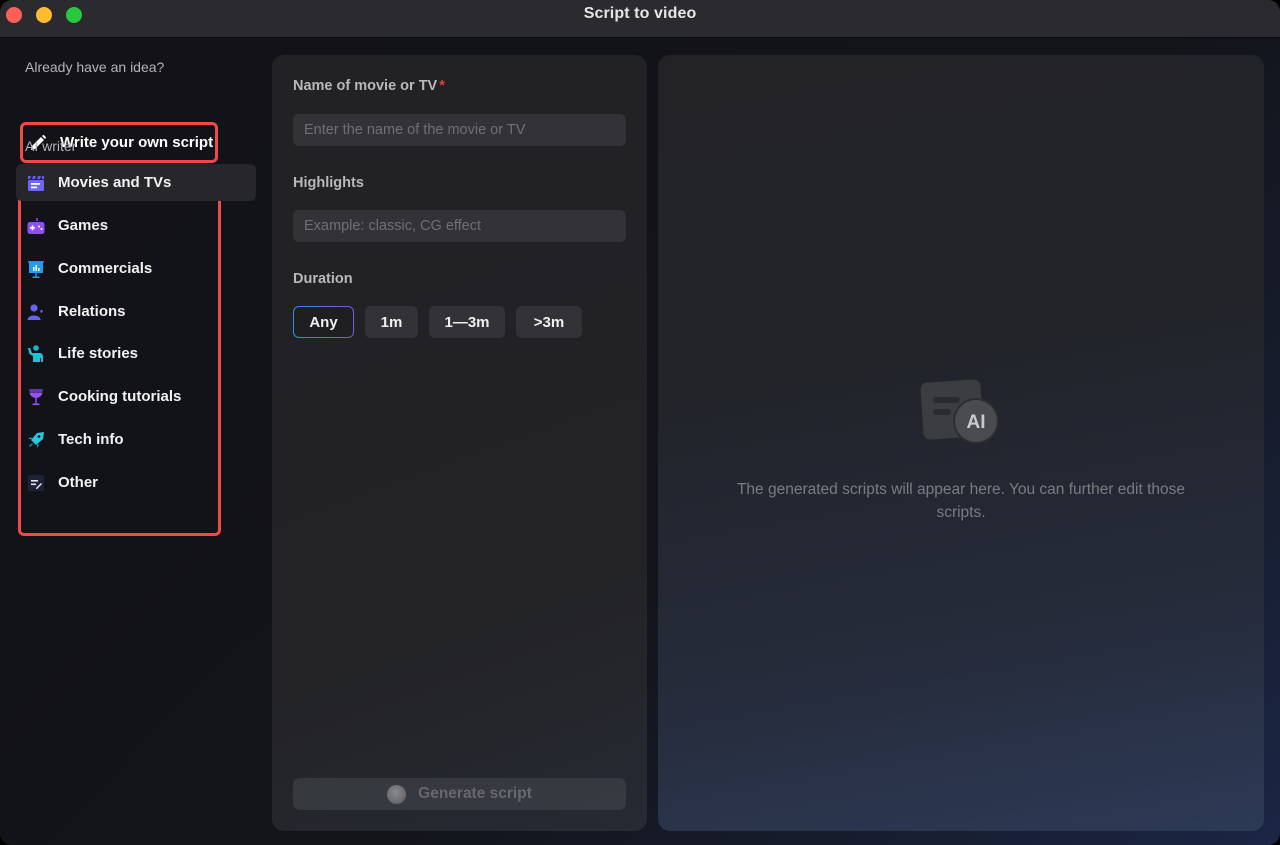 The height and width of the screenshot is (845, 1280). What do you see at coordinates (36, 312) in the screenshot?
I see `person-heart-icon` at bounding box center [36, 312].